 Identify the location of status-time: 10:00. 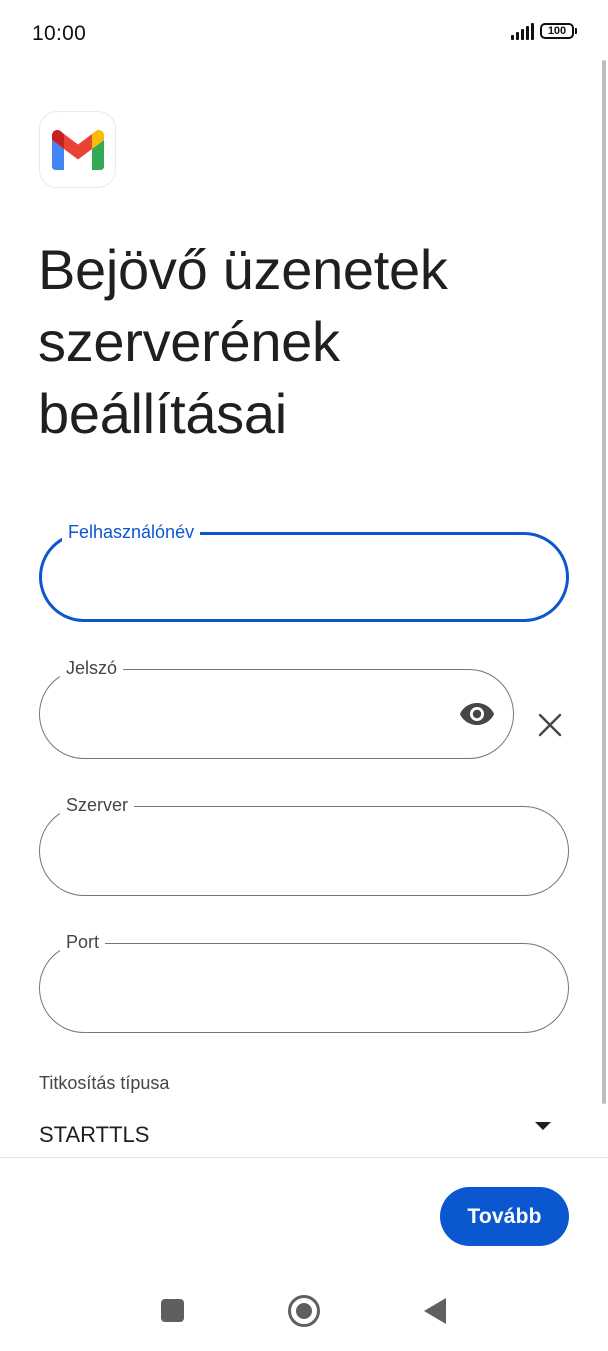
(59, 33).